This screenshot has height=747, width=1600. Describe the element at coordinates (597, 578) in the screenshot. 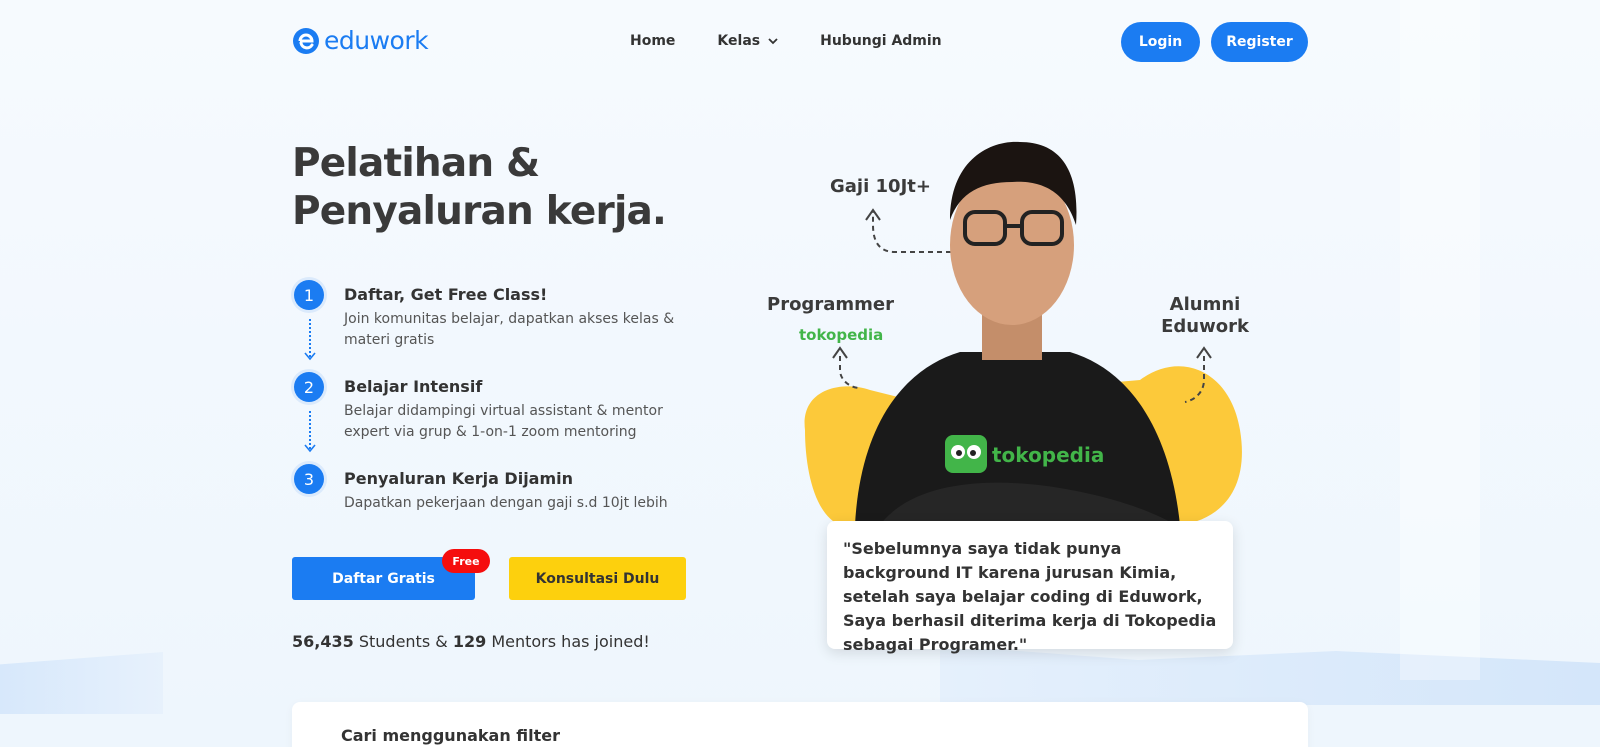

I see `konsultasi-button: Konsultasi Dulu` at that location.